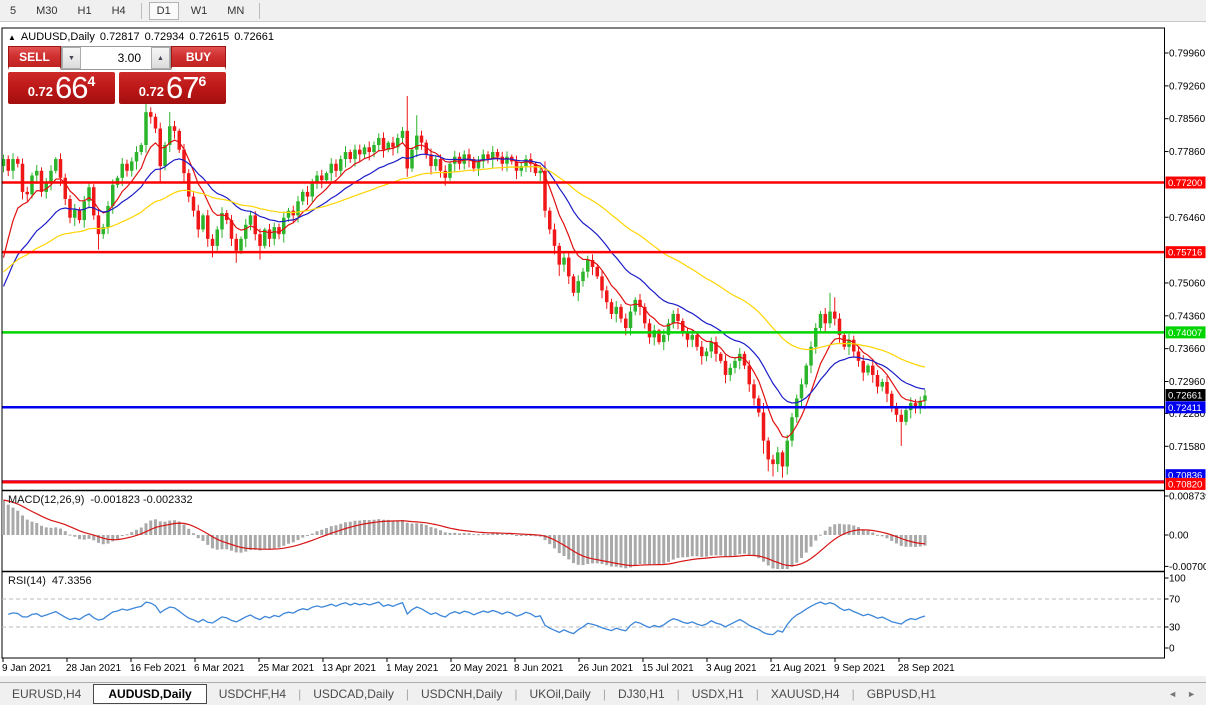 The width and height of the screenshot is (1206, 705). I want to click on tab-scroll-nav: ◄ ►, so click(1187, 694).